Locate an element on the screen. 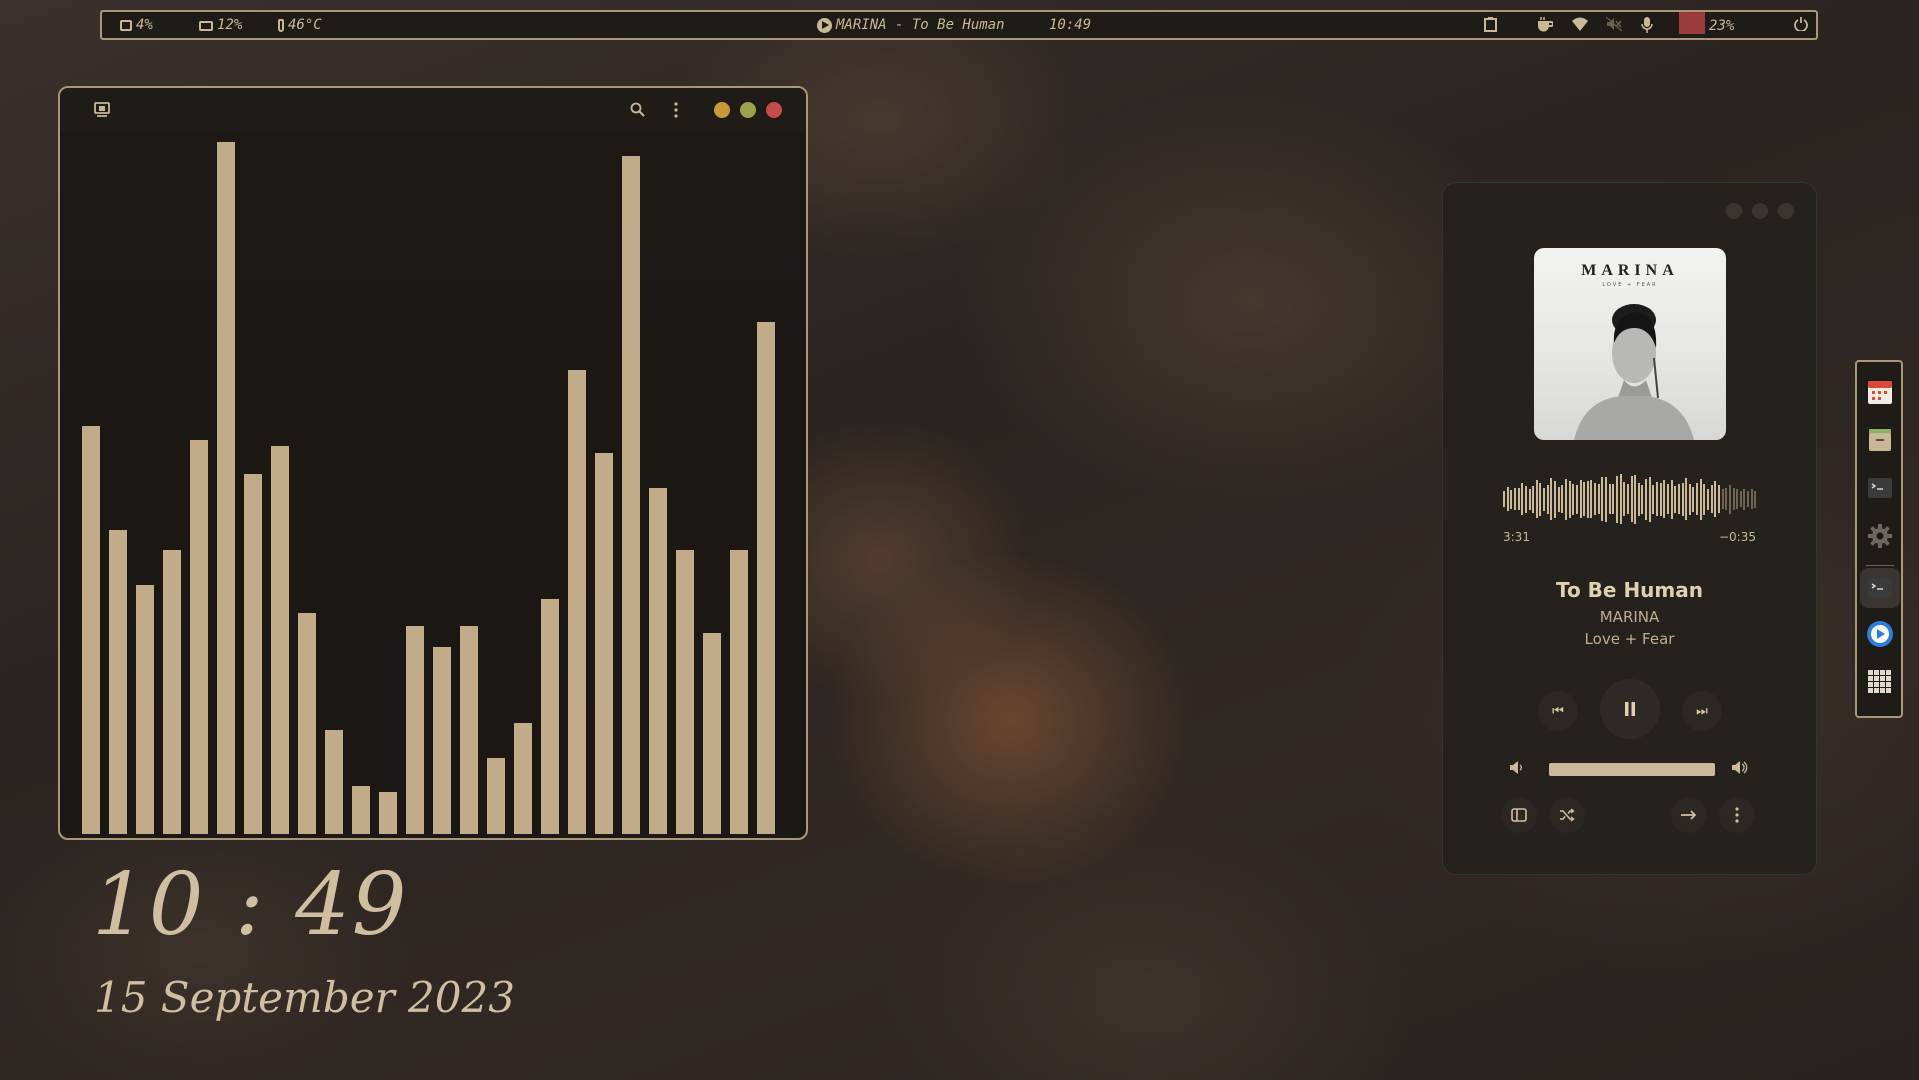  volume-low-button is located at coordinates (1517, 769).